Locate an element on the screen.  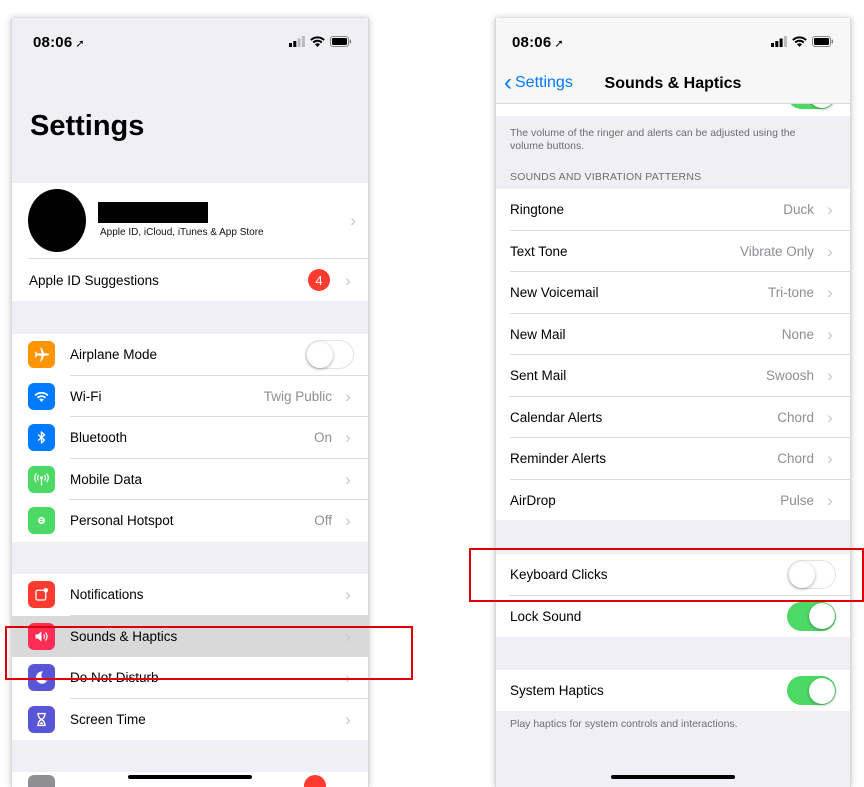
airplane-mode-toggle is located at coordinates (329, 355).